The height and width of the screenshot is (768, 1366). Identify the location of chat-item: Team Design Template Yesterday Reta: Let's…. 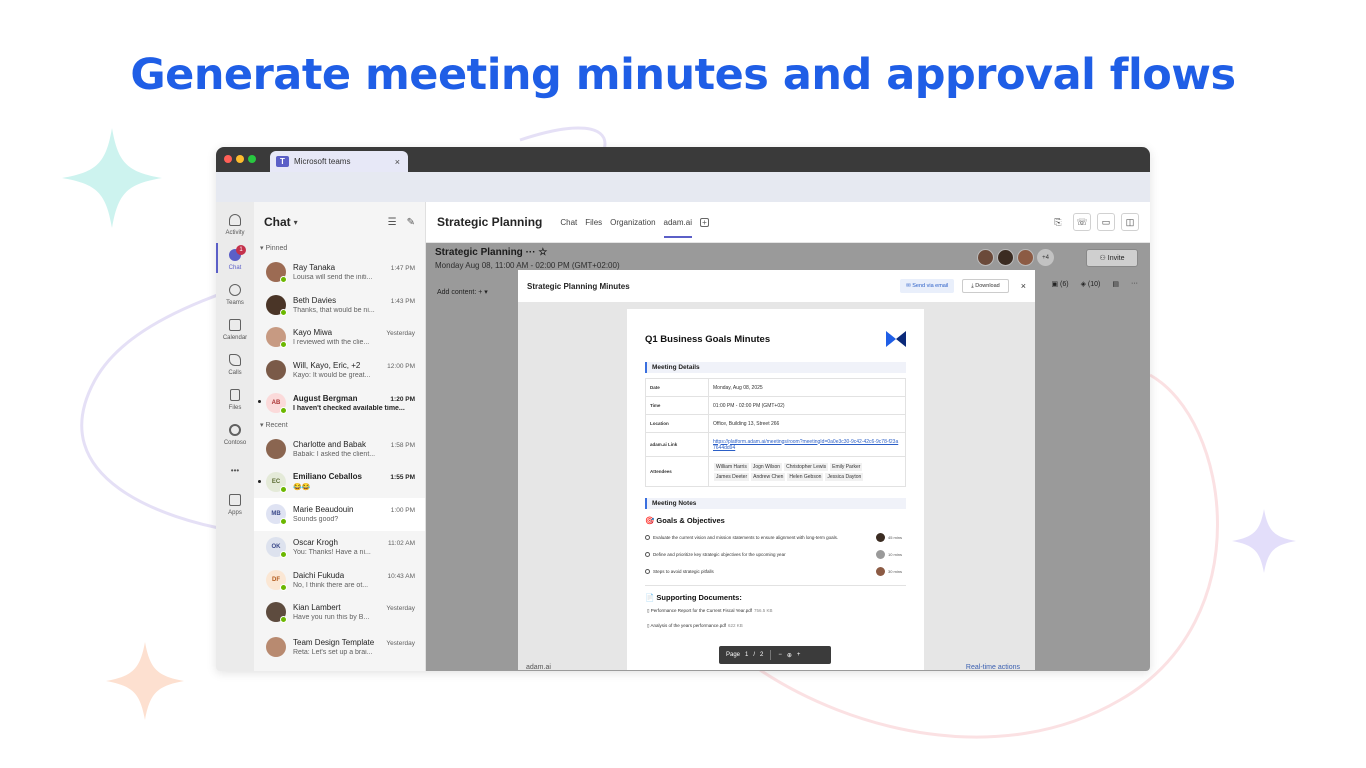
(339, 647).